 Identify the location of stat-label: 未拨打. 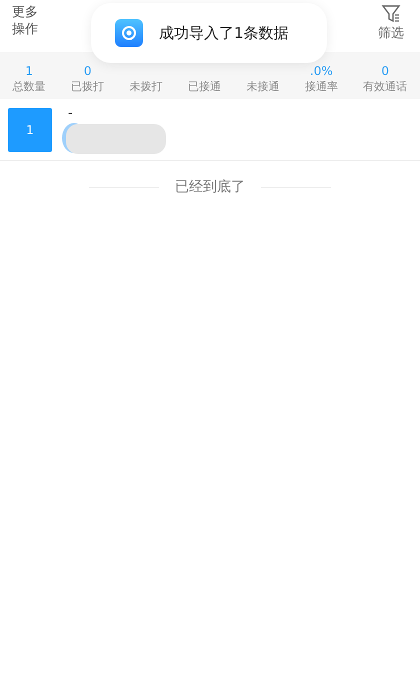
(146, 87).